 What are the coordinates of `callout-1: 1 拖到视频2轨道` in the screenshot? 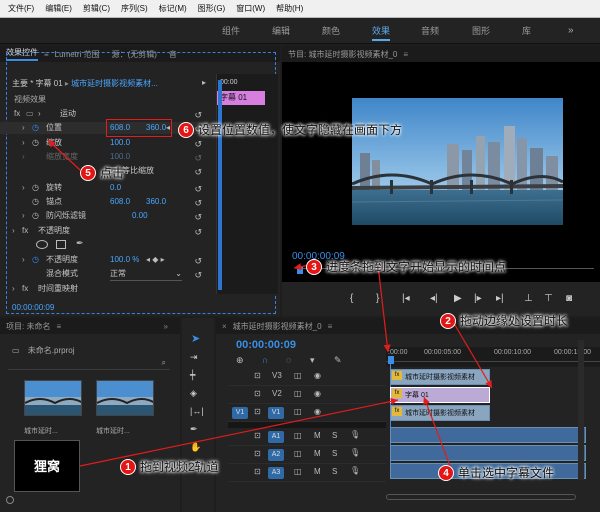 It's located at (169, 466).